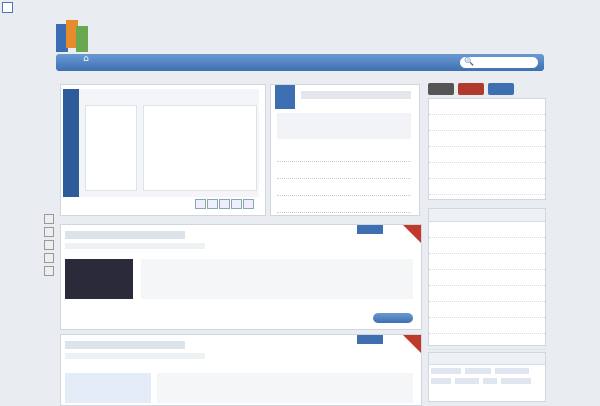  Describe the element at coordinates (161, 143) in the screenshot. I see `slide-image` at that location.